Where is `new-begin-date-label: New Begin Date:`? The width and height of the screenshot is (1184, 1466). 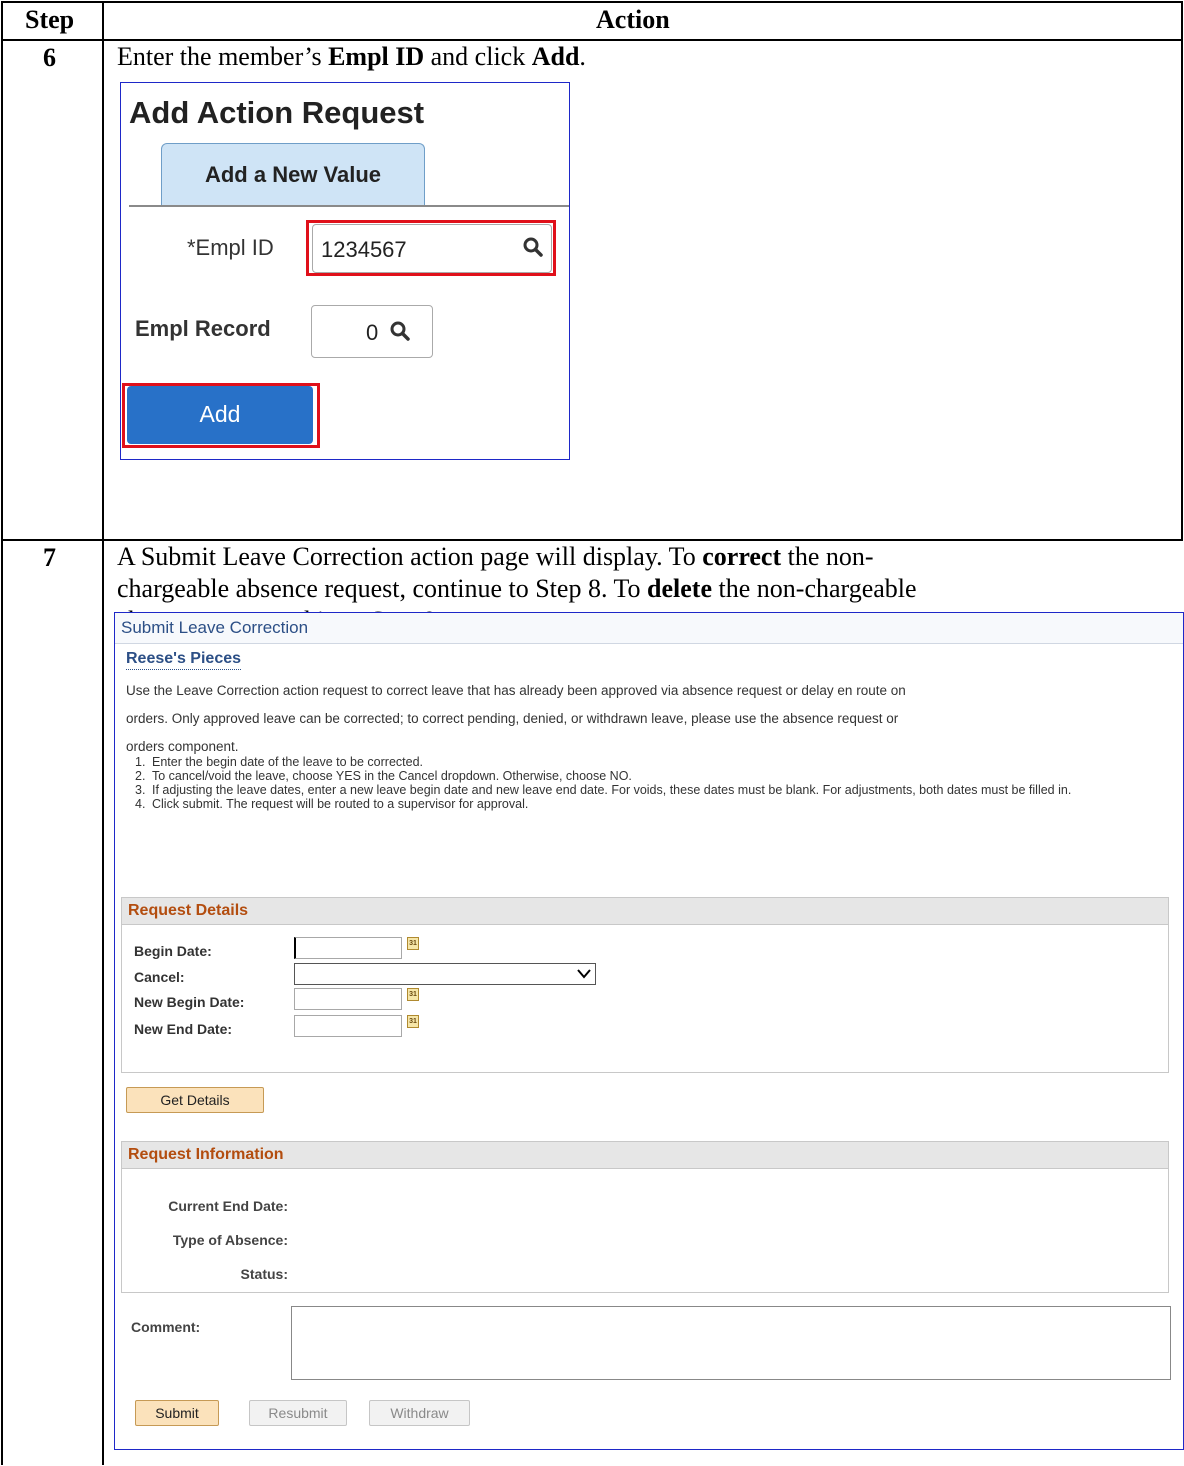 new-begin-date-label: New Begin Date: is located at coordinates (189, 1002).